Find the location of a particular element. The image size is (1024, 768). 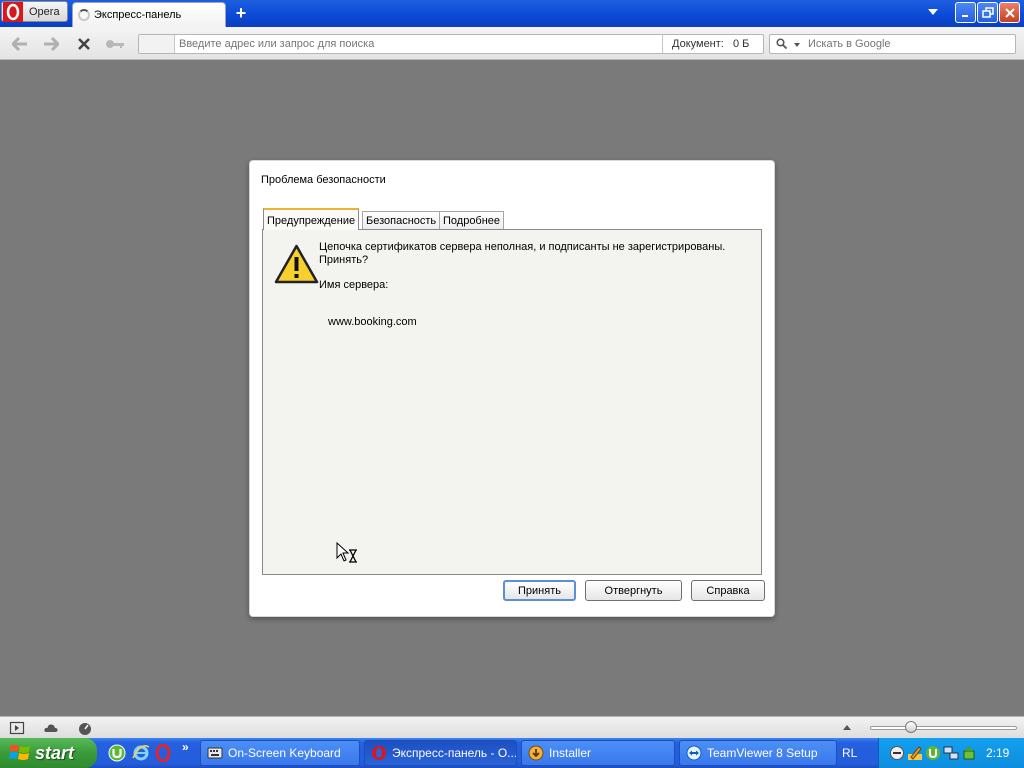

system-tray: 2:19 is located at coordinates (951, 753).